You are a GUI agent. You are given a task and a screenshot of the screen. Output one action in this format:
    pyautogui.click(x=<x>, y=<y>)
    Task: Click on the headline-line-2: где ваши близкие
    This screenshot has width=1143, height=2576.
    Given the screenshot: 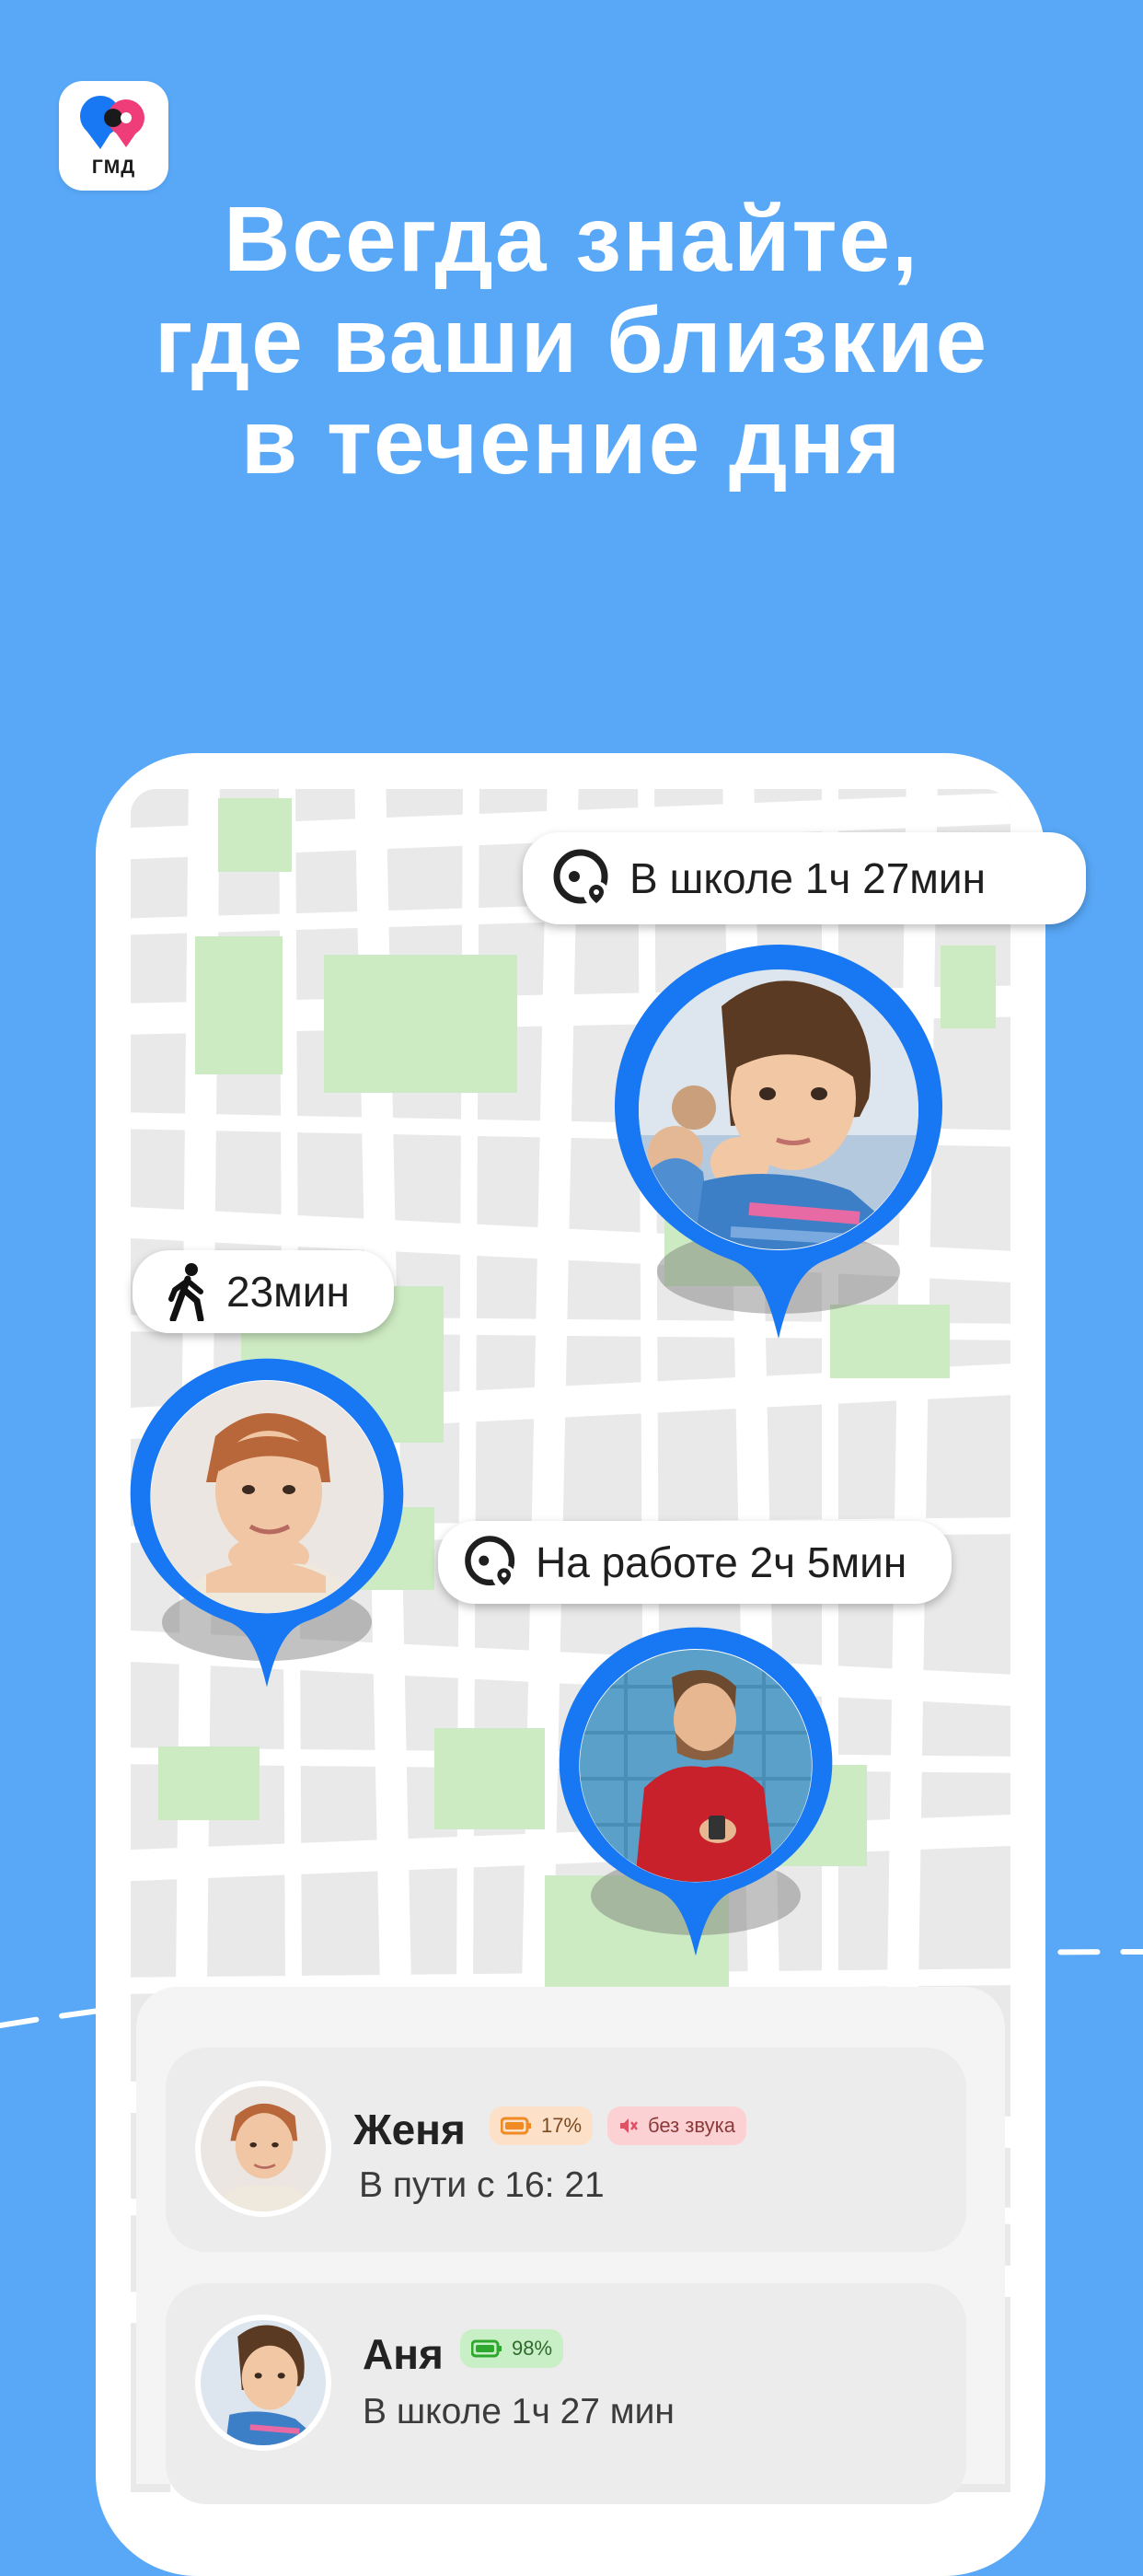 What is the action you would take?
    pyautogui.click(x=571, y=340)
    